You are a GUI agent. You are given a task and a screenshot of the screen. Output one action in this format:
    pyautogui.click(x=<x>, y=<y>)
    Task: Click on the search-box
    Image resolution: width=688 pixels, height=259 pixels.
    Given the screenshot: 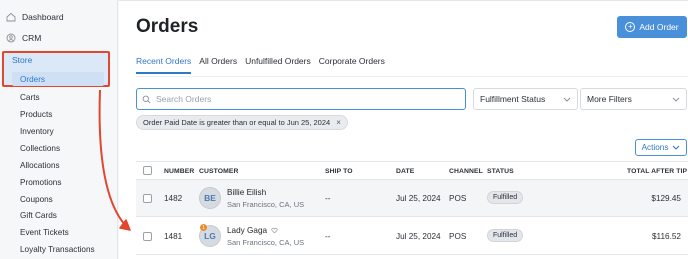 What is the action you would take?
    pyautogui.click(x=301, y=99)
    